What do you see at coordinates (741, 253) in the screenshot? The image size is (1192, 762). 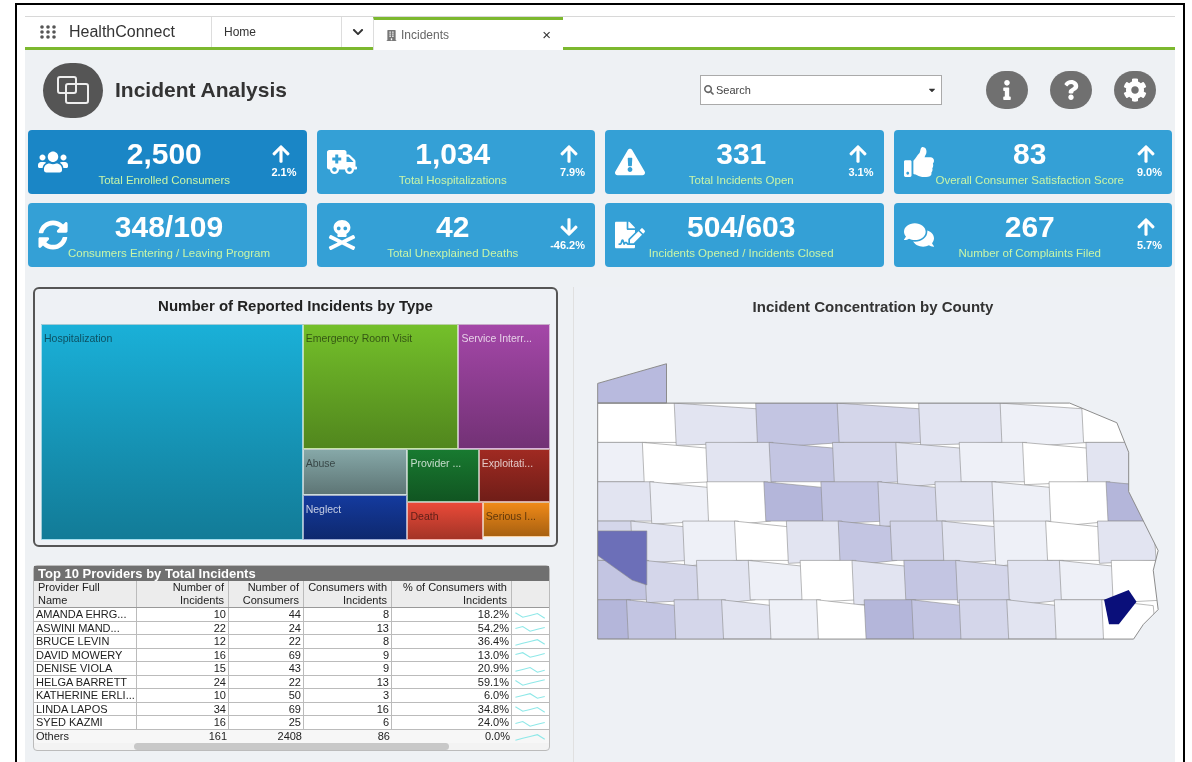 I see `kpi-label: Incidents Opened / Incidents Closed` at bounding box center [741, 253].